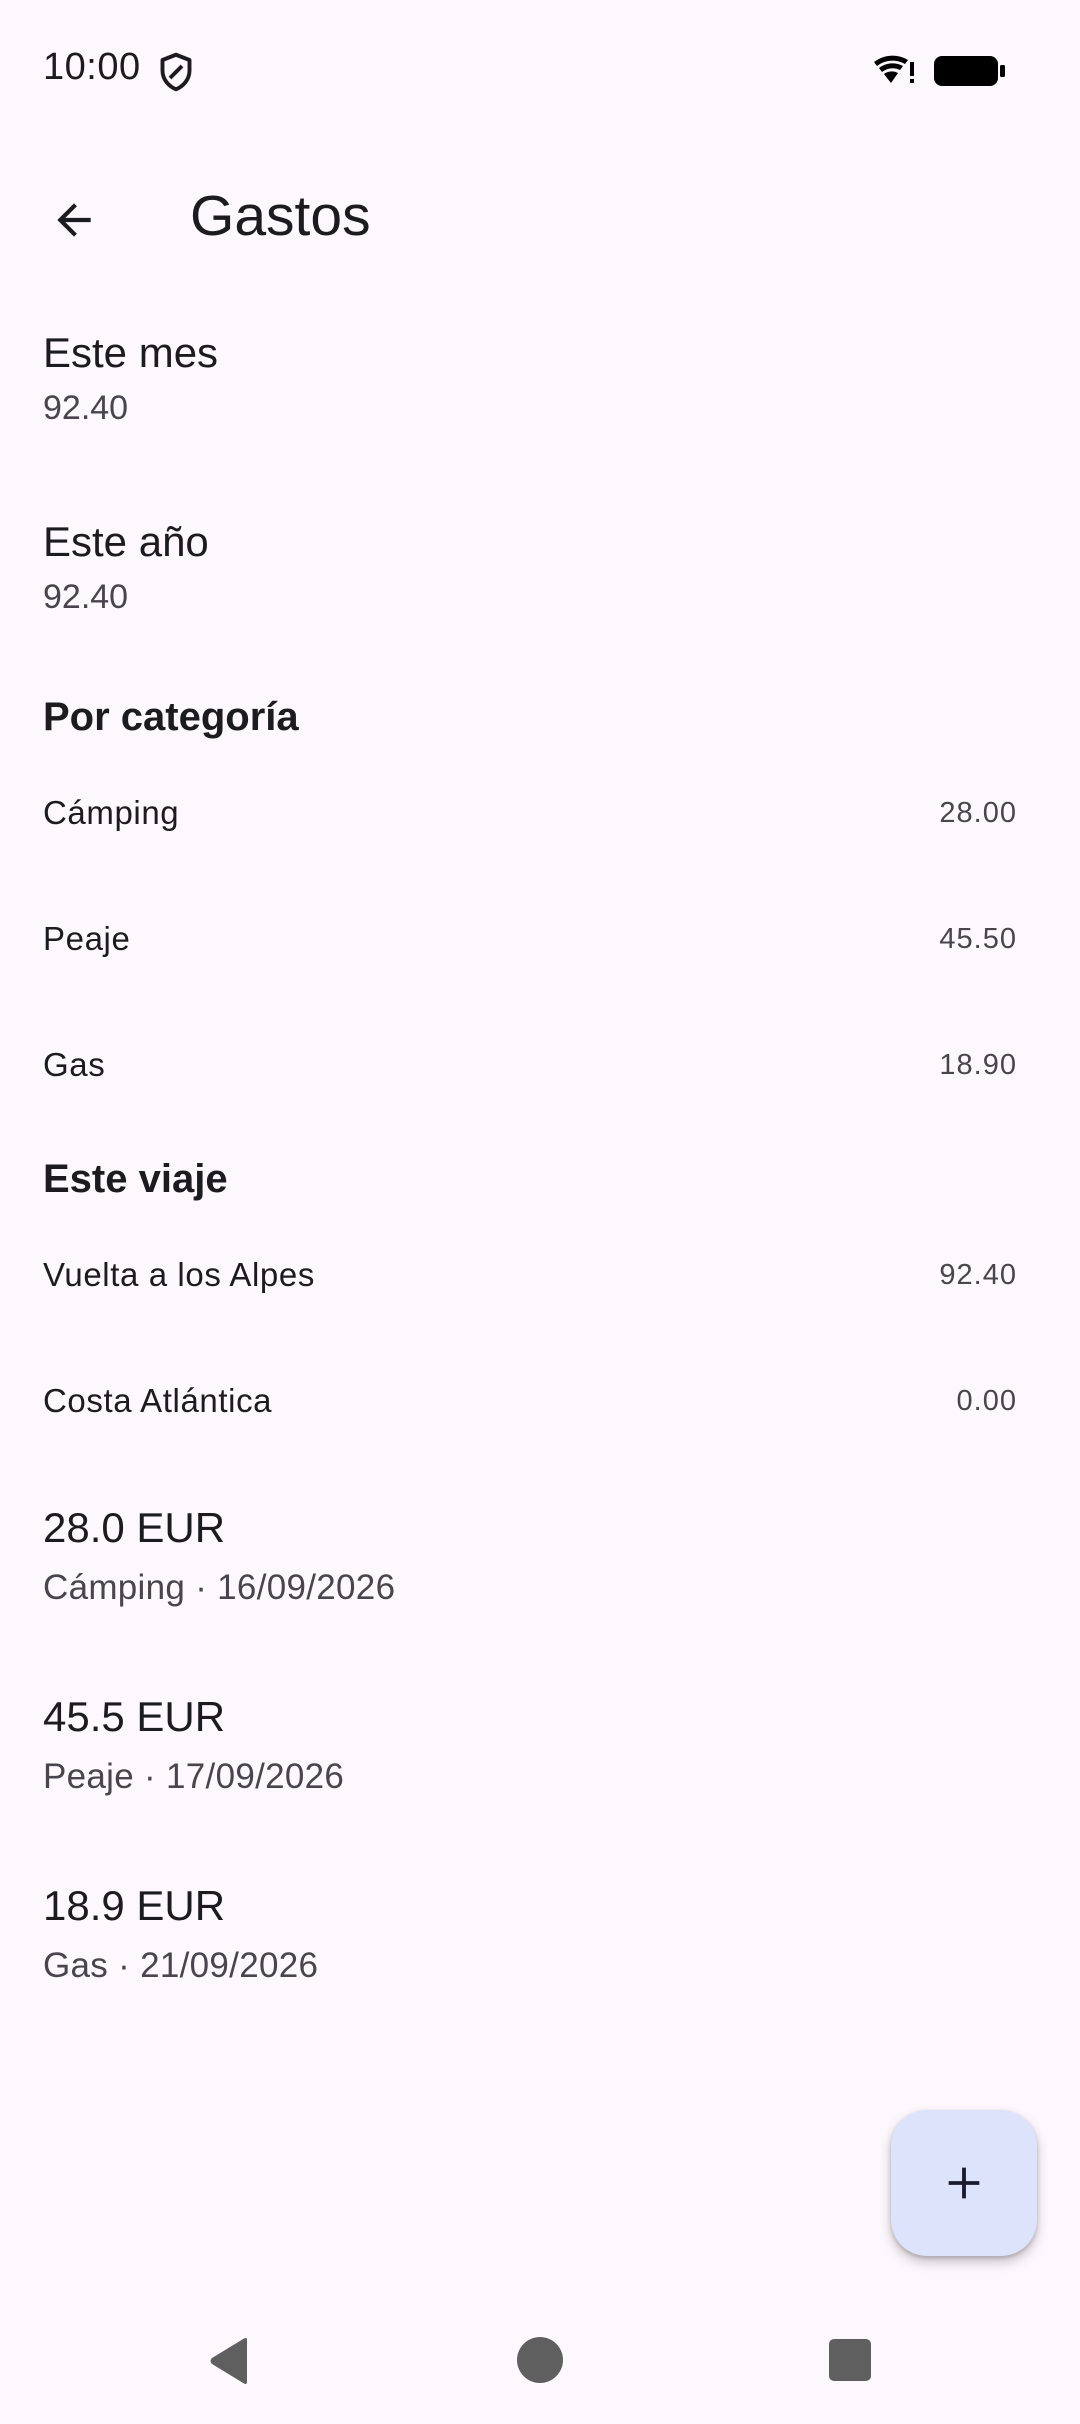 The height and width of the screenshot is (2424, 1080). I want to click on arrow-back-icon, so click(74, 220).